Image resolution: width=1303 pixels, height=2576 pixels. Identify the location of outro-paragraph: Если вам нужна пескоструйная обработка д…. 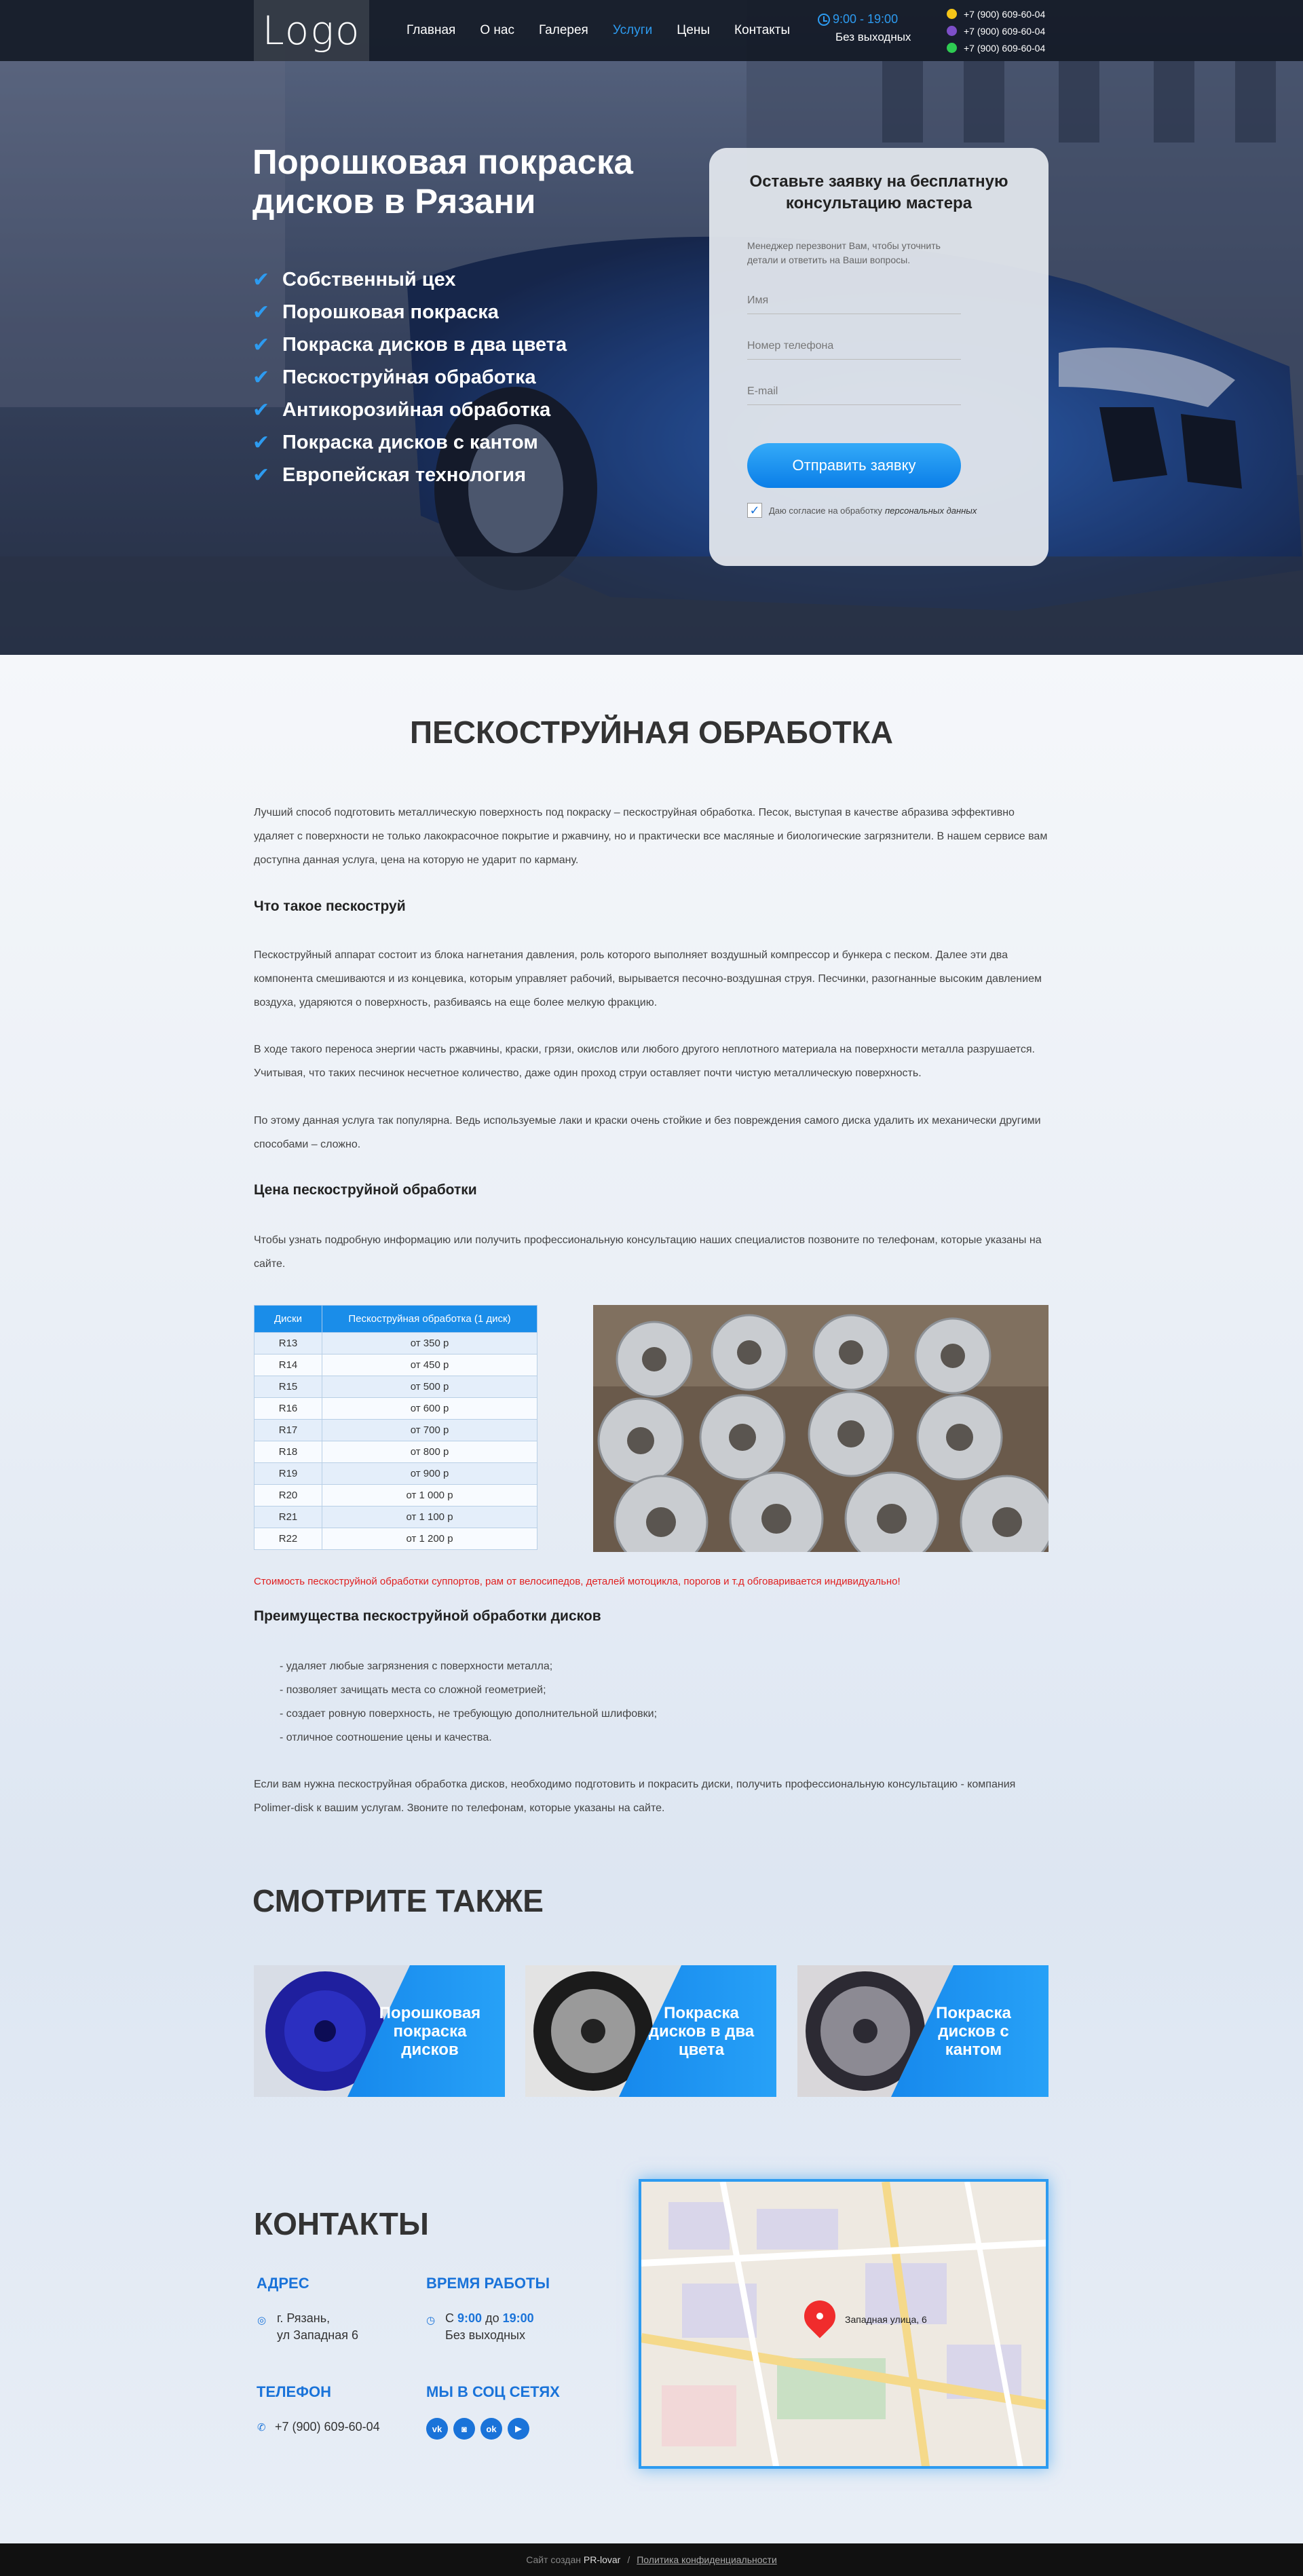
(635, 1797).